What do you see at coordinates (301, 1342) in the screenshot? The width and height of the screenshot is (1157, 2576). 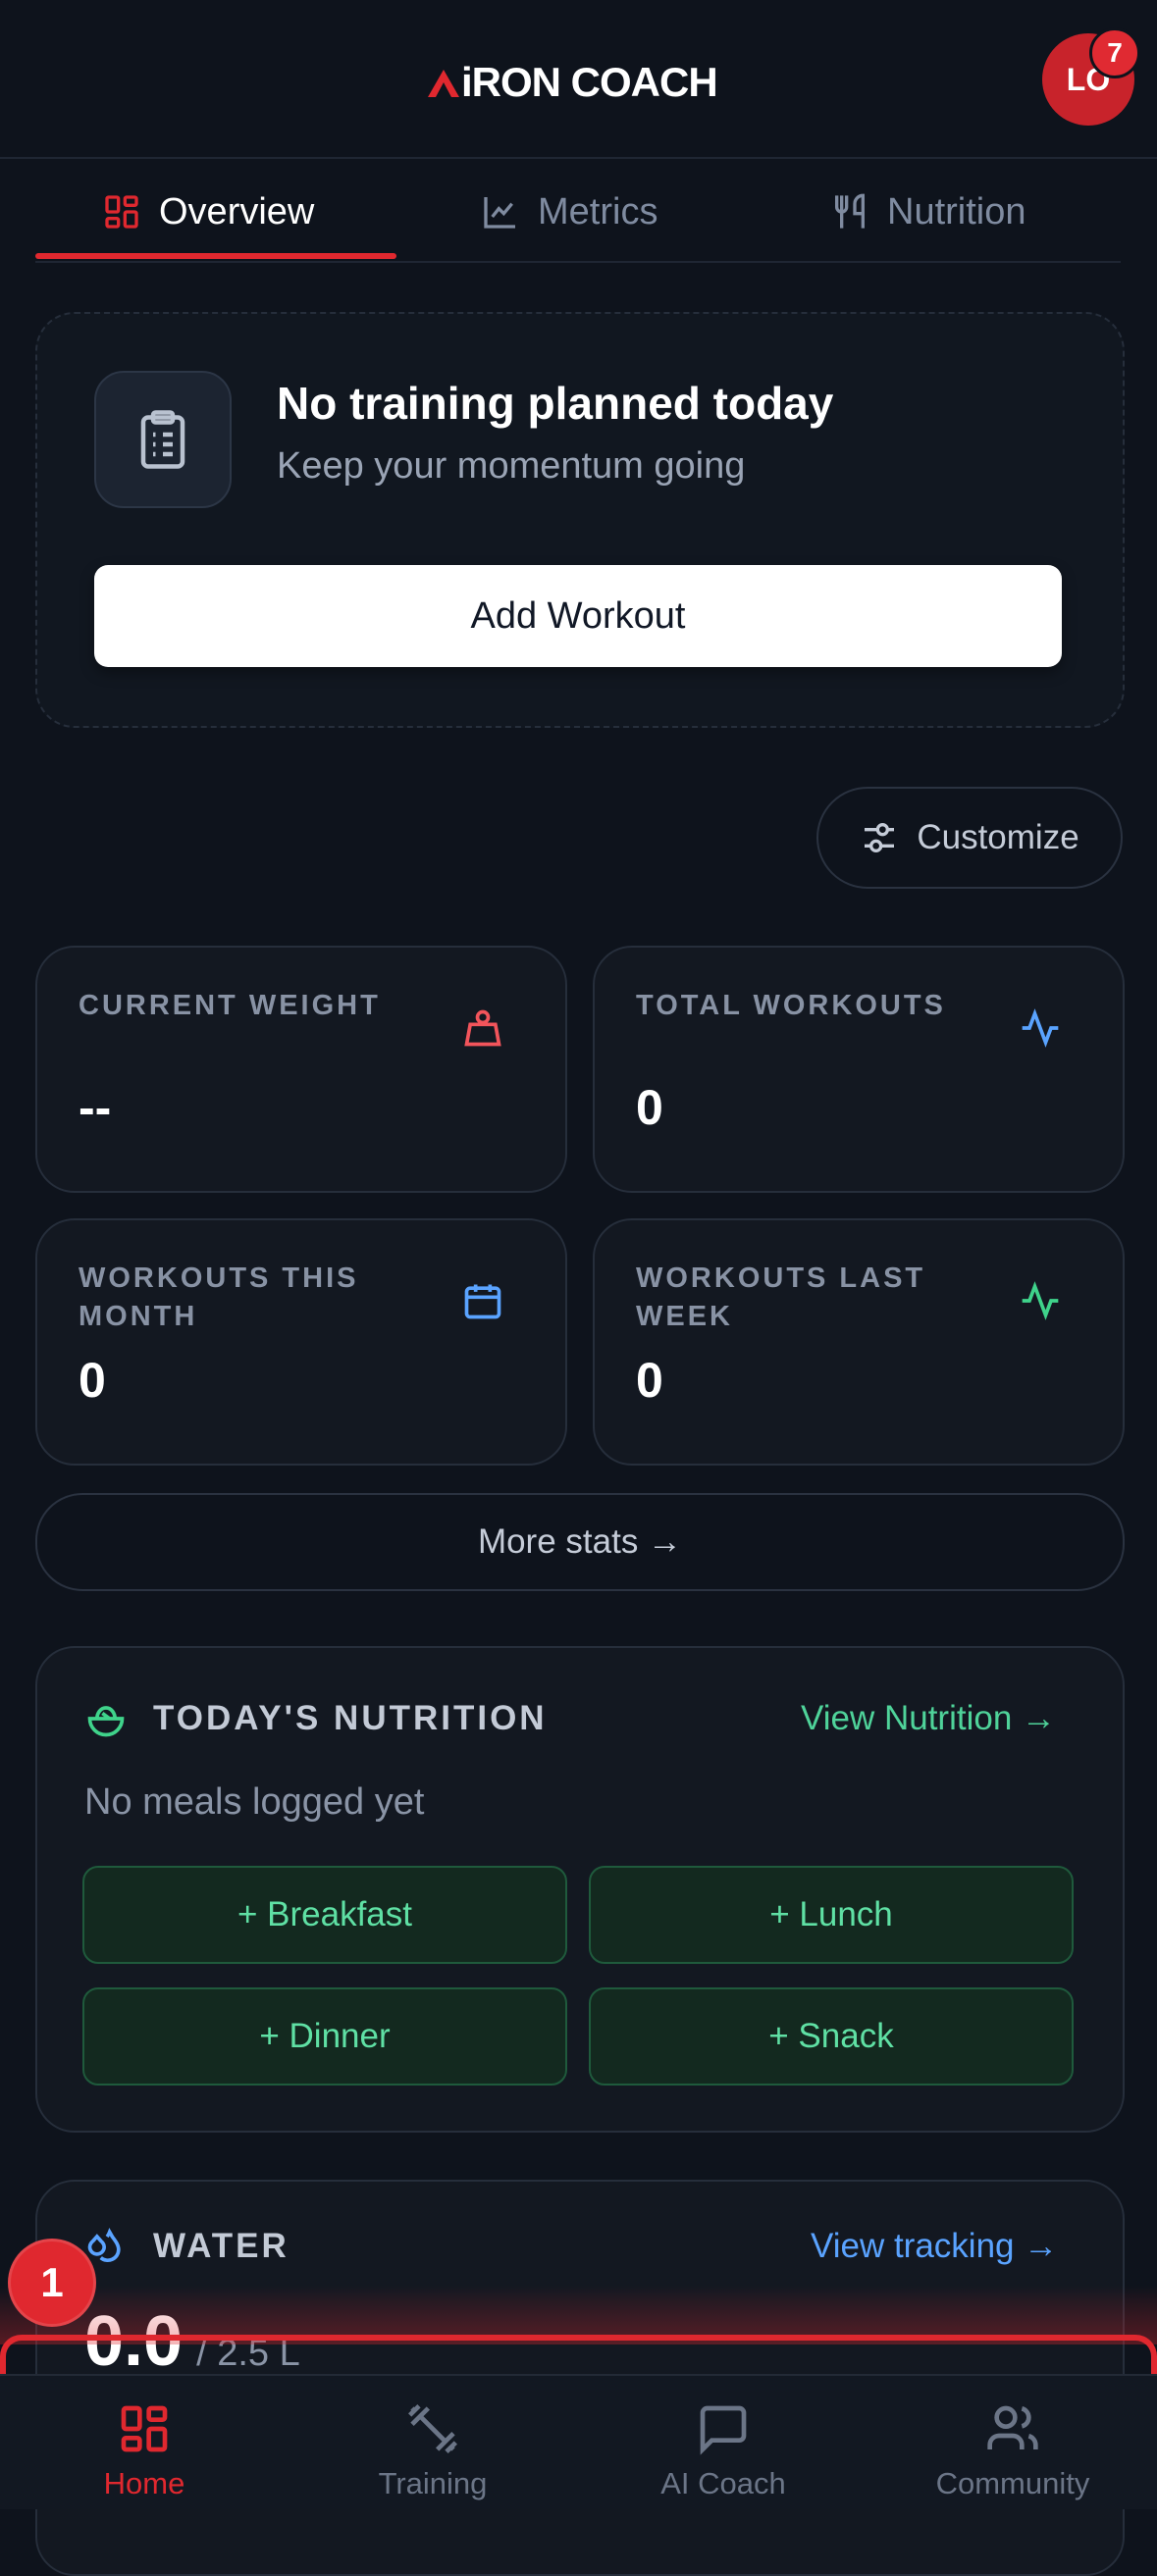 I see `stat-card-workouts-this-month: WORKOUTS THIS MONTH 0` at bounding box center [301, 1342].